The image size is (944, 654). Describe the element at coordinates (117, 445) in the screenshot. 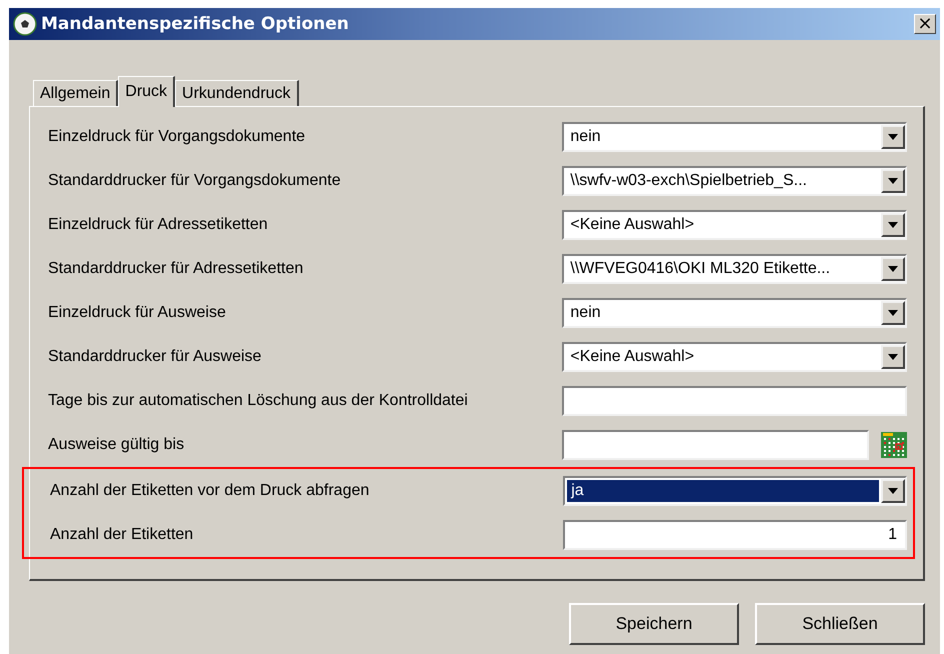

I see `field-label: Ausweise gültig bis` at that location.